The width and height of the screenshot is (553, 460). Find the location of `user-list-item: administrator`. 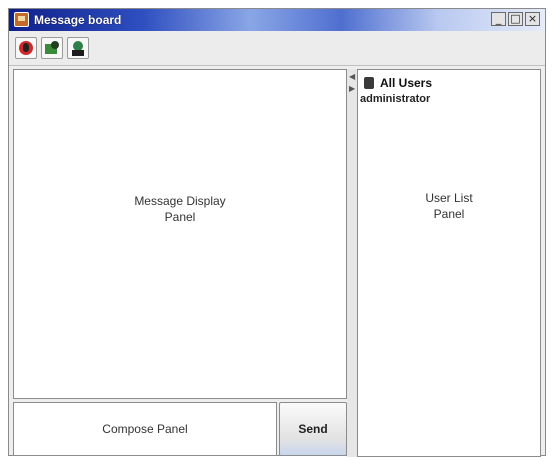

user-list-item: administrator is located at coordinates (395, 99).